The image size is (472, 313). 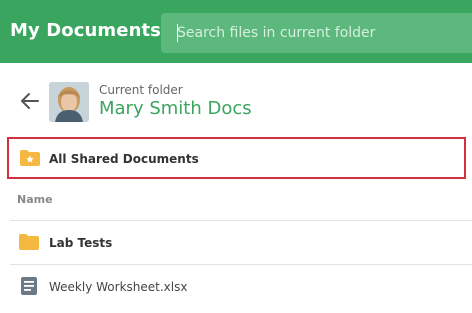 What do you see at coordinates (124, 159) in the screenshot?
I see `shared-documents-label: All Shared Documents` at bounding box center [124, 159].